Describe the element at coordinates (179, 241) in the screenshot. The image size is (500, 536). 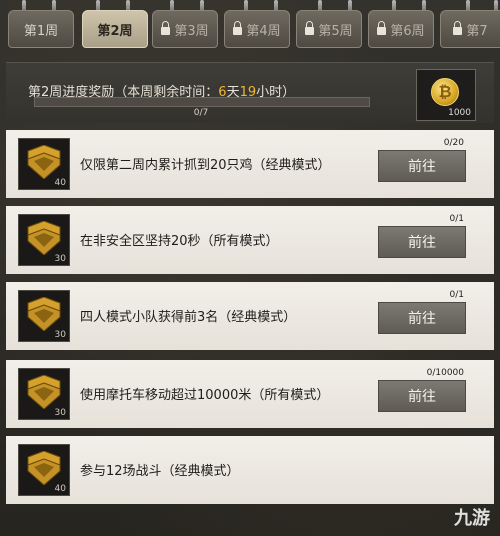
I see `quest-description: 在非安全区坚持20秒（所有模式）` at that location.